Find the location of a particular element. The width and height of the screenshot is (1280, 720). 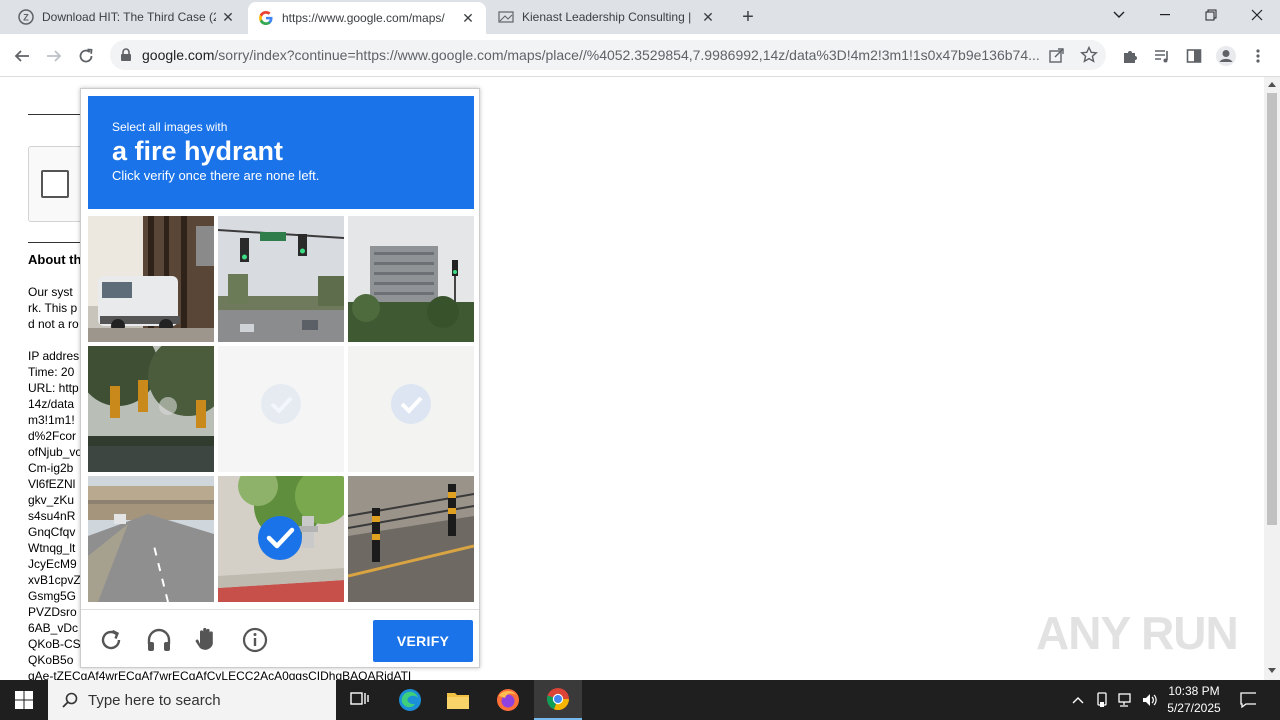

clock-time: 10:38 PM is located at coordinates (1194, 691).